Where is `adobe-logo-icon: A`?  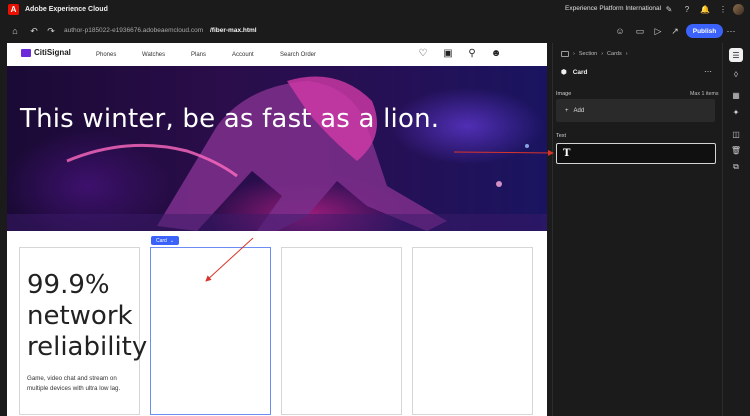 adobe-logo-icon: A is located at coordinates (13, 9).